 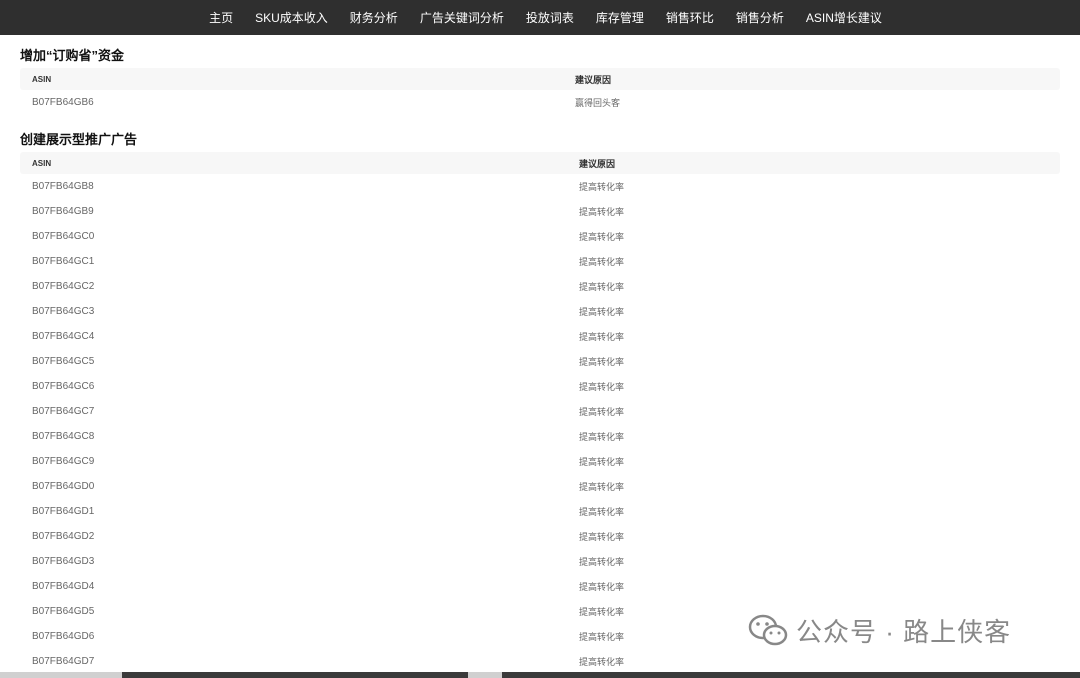 I want to click on table-row: B07FB64GC3 提高转化率, so click(x=540, y=311).